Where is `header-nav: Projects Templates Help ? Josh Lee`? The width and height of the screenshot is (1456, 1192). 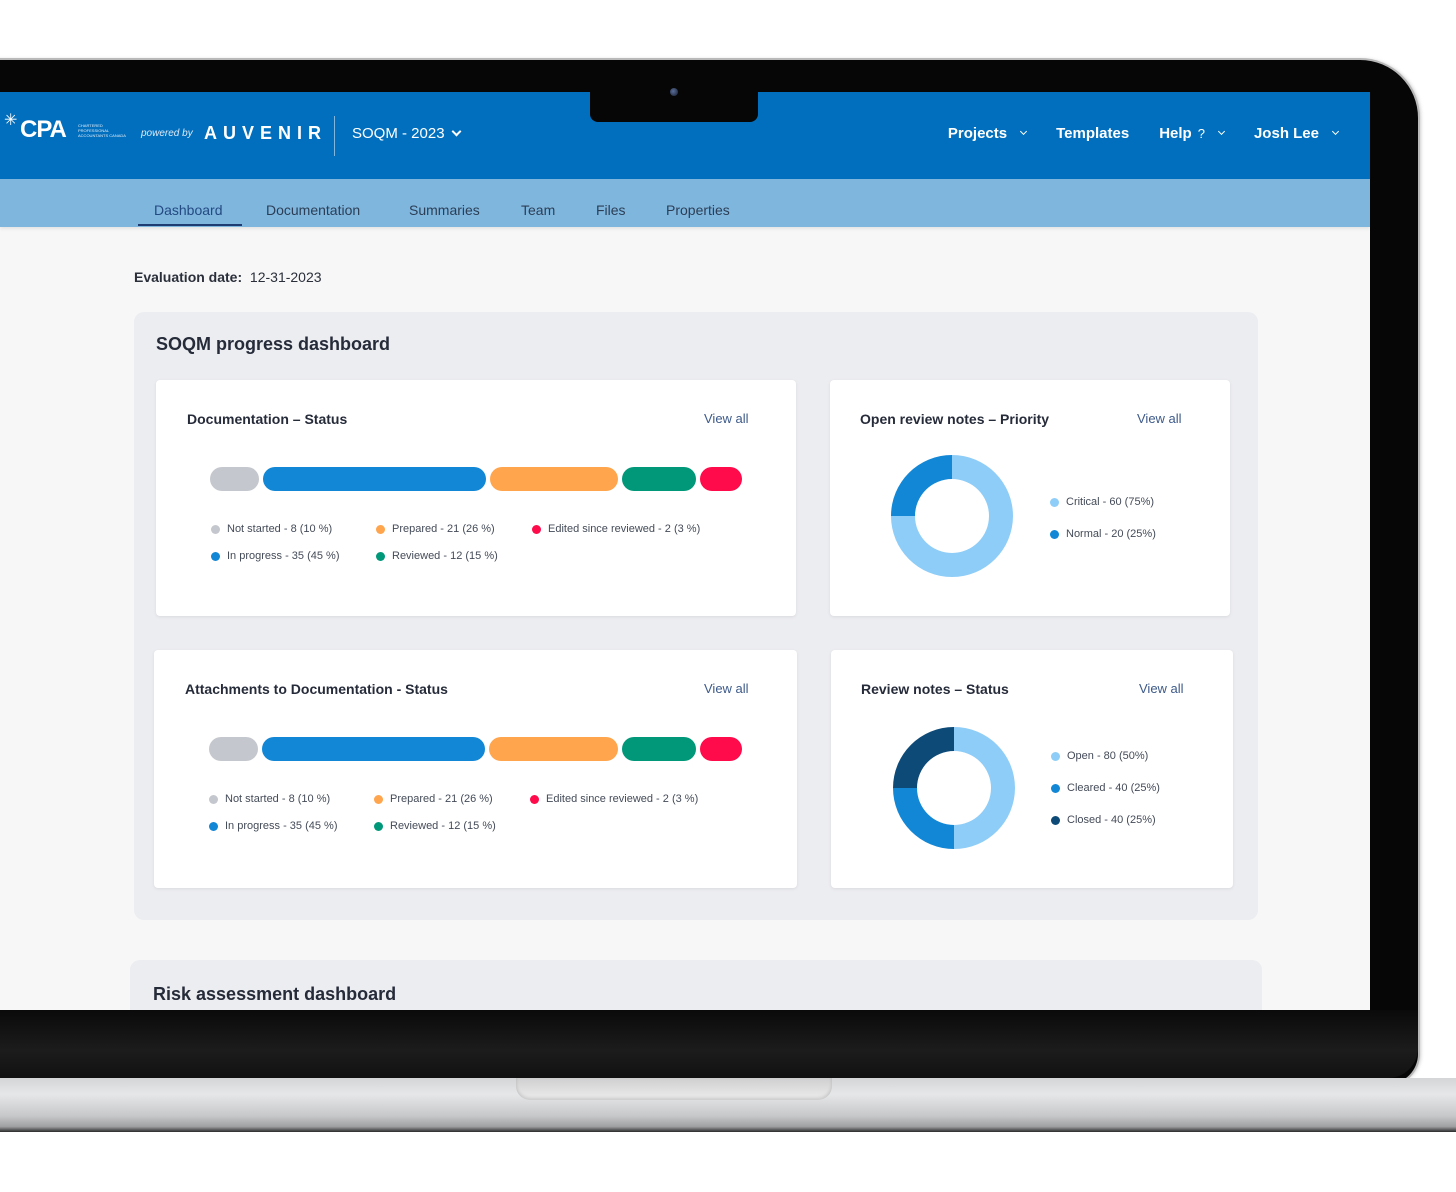 header-nav: Projects Templates Help ? Josh Lee is located at coordinates (1143, 133).